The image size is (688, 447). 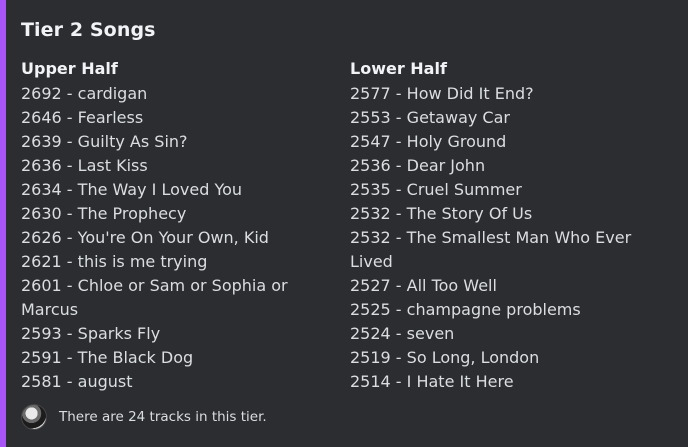 What do you see at coordinates (145, 237) in the screenshot?
I see `list-item: 2626 - You're On Your Own, Kid` at bounding box center [145, 237].